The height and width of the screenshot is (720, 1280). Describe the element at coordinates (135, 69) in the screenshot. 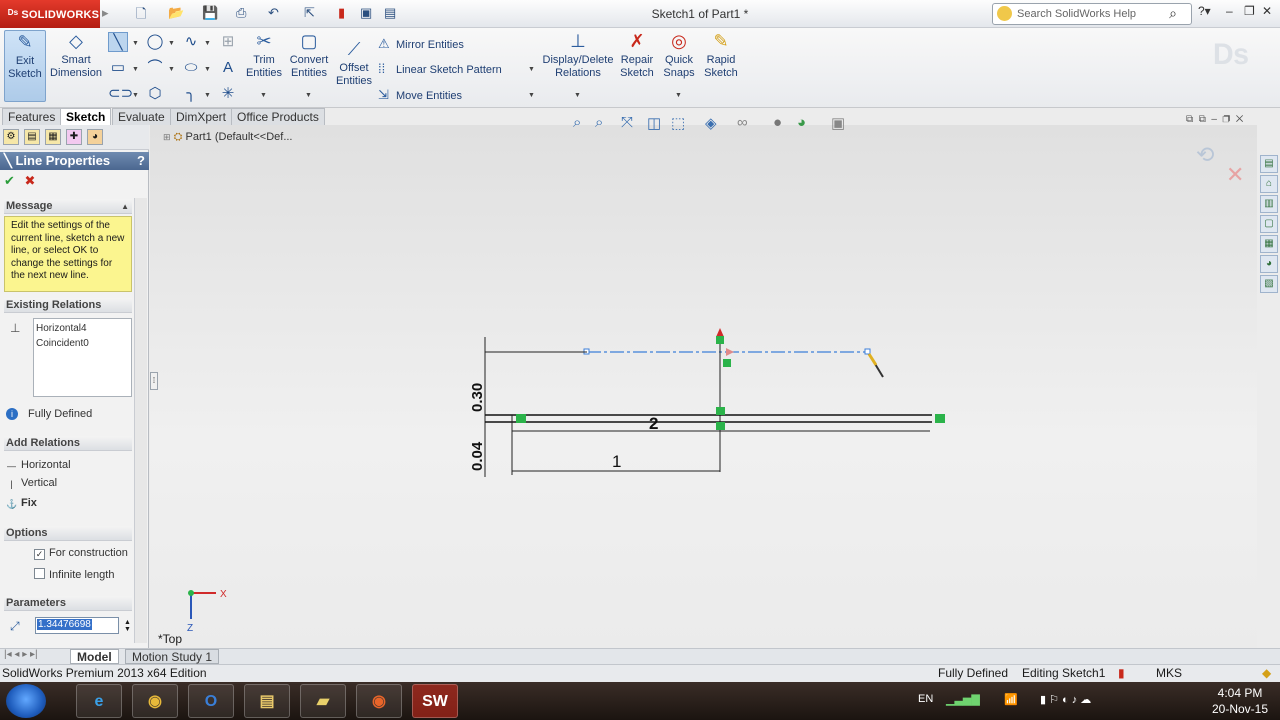

I see `rectangle-dropdown-icon: ▼` at that location.